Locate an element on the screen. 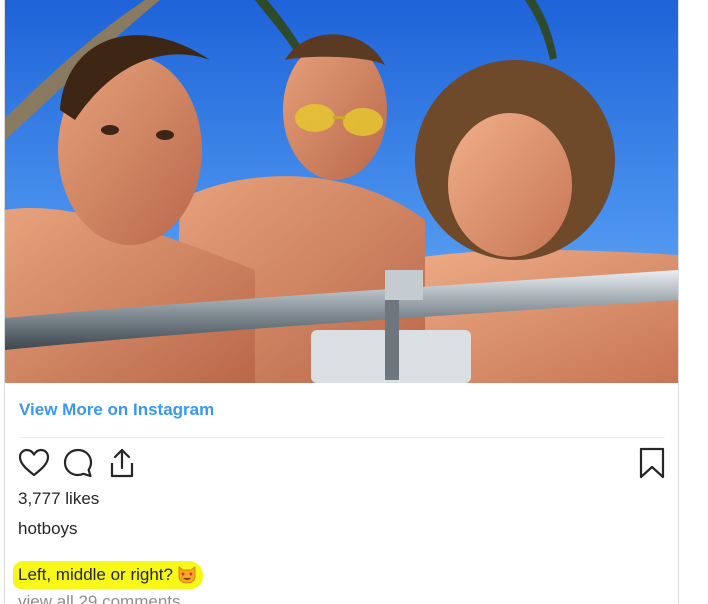 This screenshot has height=604, width=708. heart-icon is located at coordinates (34, 463).